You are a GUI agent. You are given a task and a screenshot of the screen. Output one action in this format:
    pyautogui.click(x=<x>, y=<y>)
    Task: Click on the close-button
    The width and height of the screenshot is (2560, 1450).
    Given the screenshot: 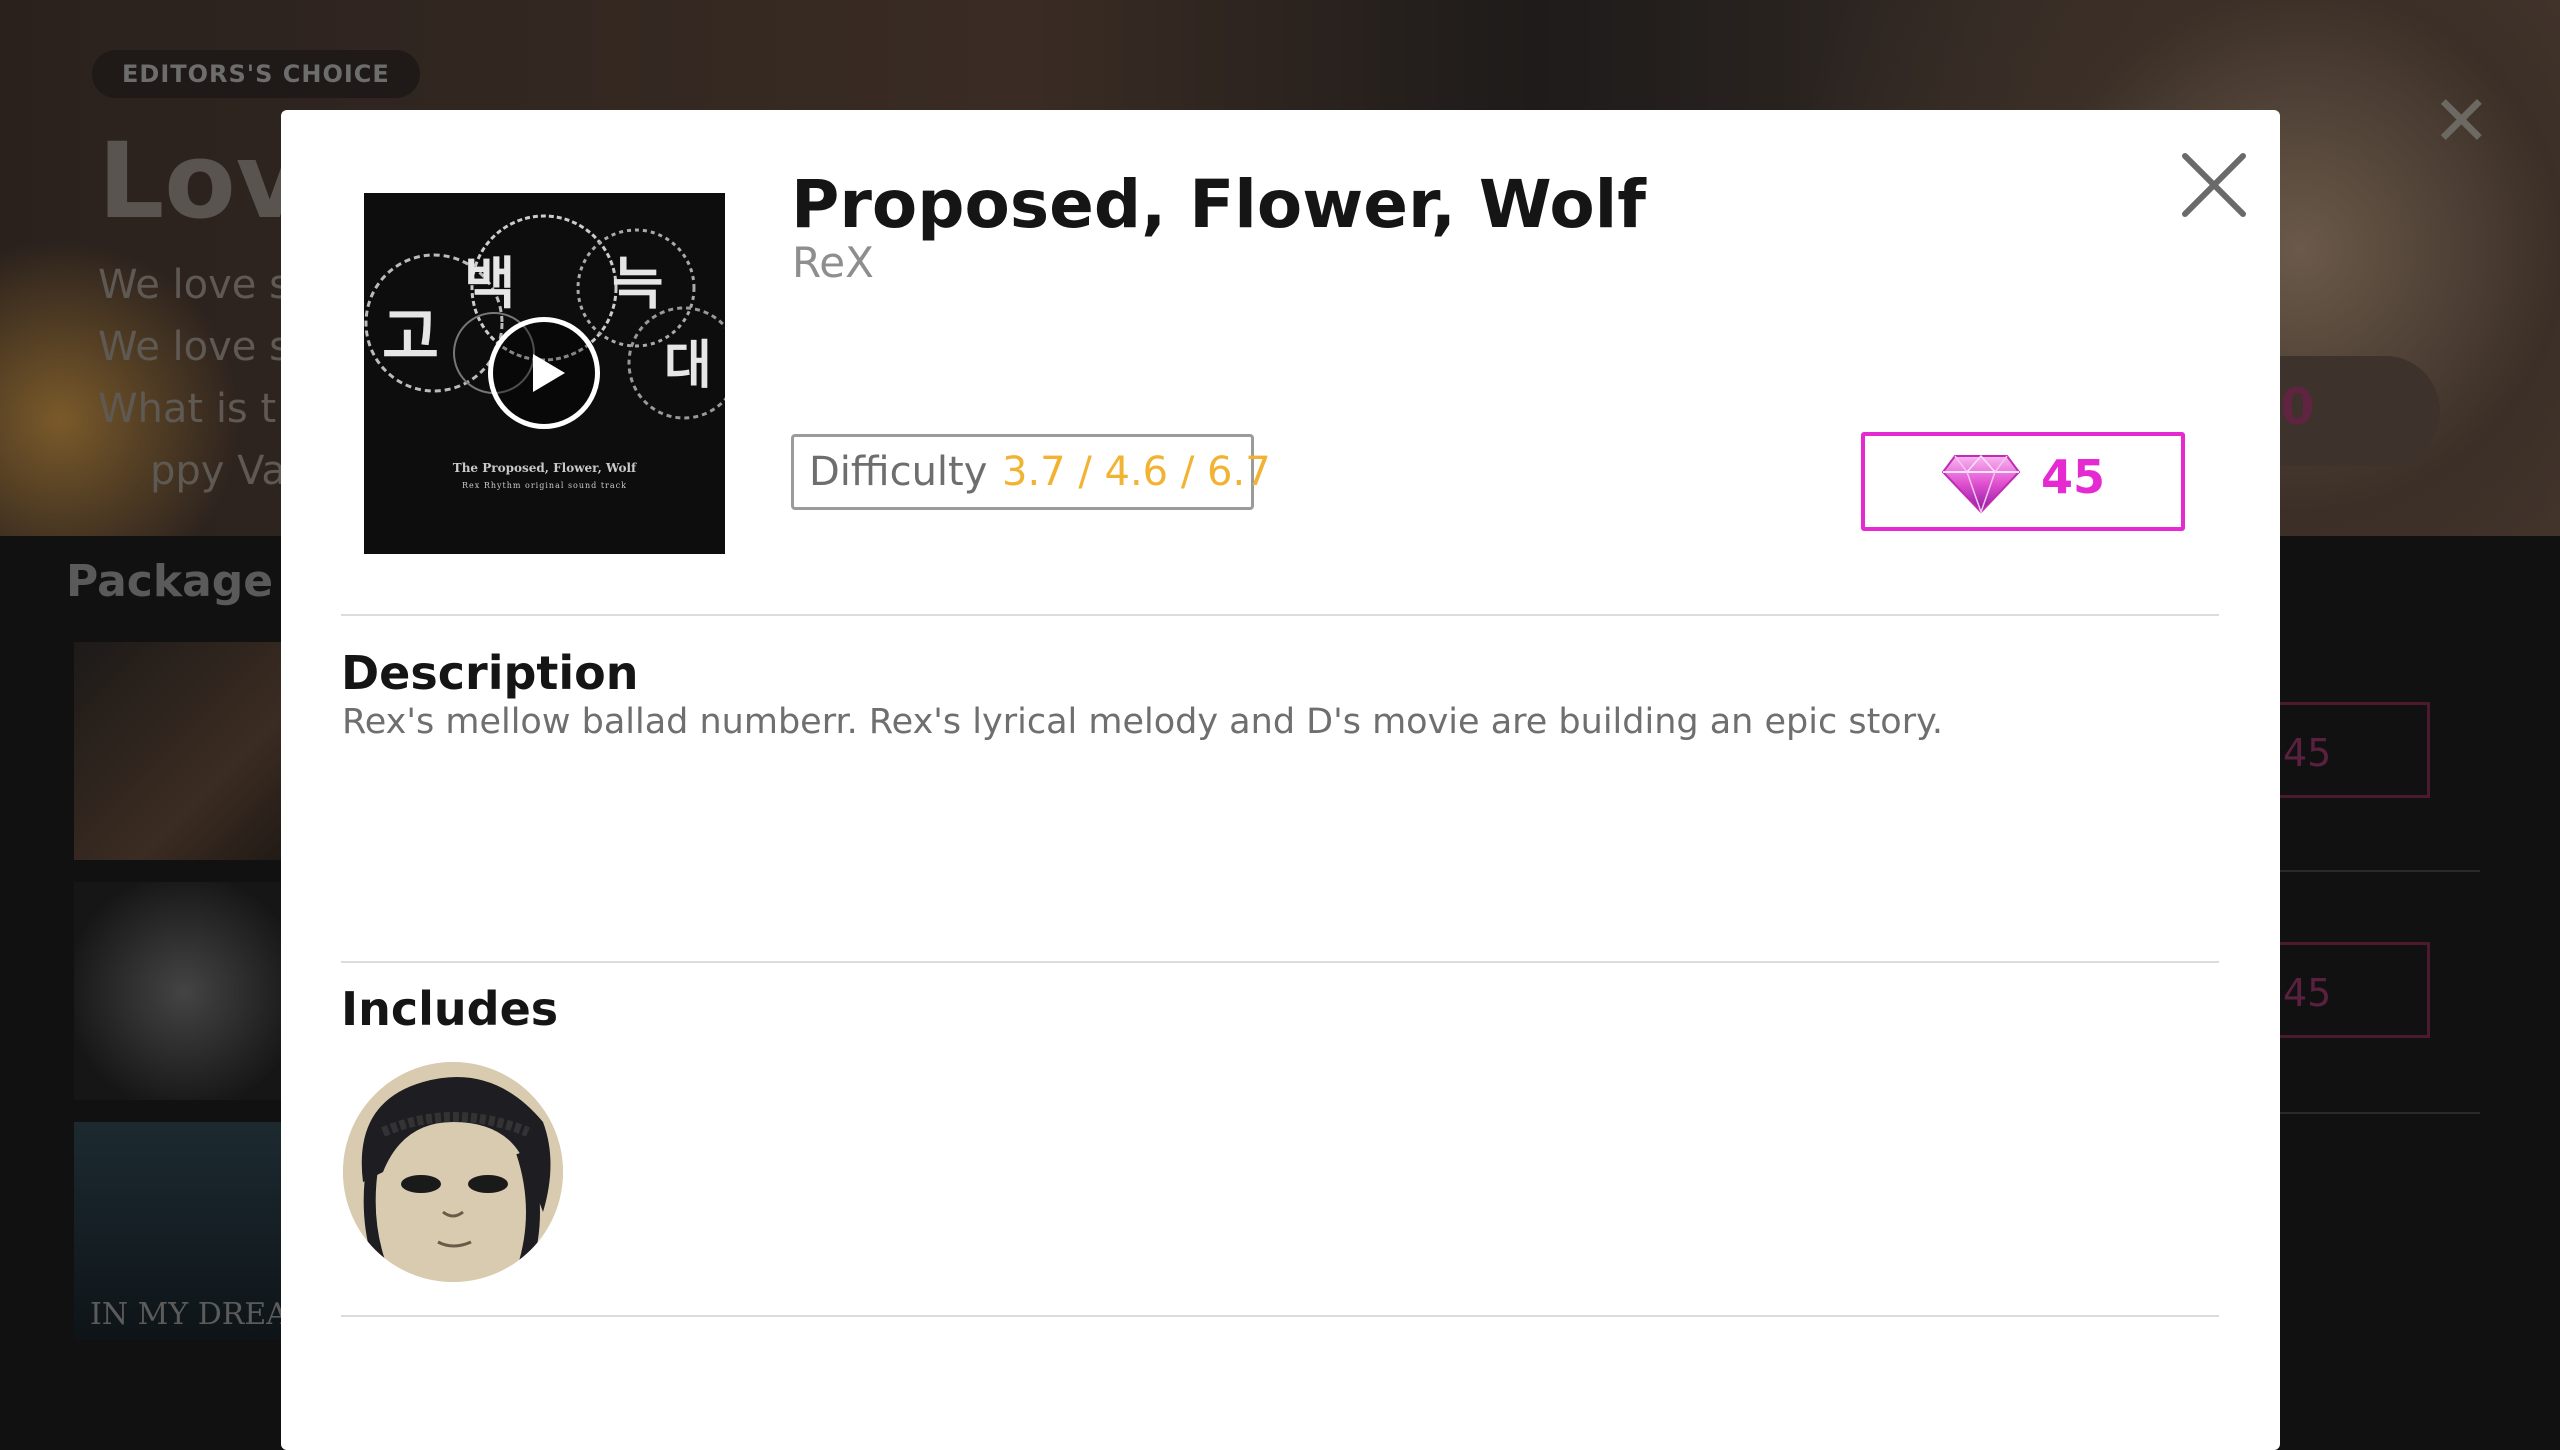 What is the action you would take?
    pyautogui.click(x=2214, y=185)
    